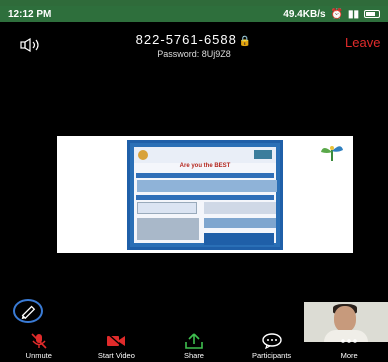 Image resolution: width=388 pixels, height=362 pixels. Describe the element at coordinates (186, 39) in the screenshot. I see `meeting-id-text: 822-5761-6588` at that location.